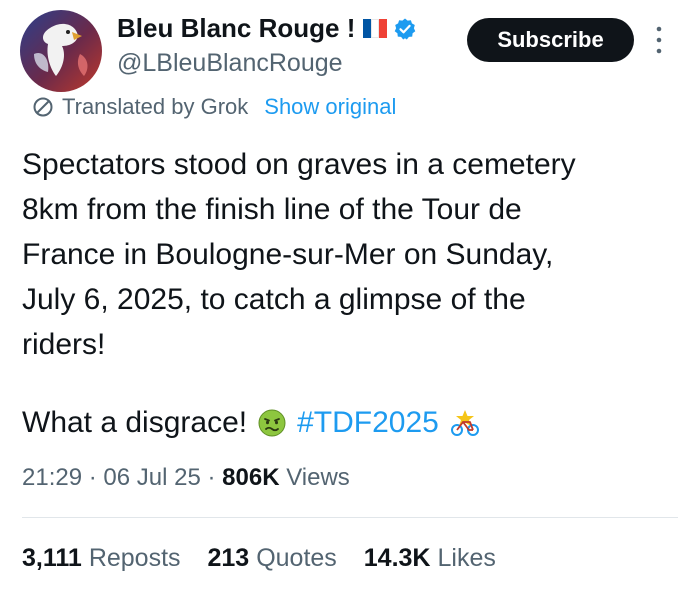  Describe the element at coordinates (466, 558) in the screenshot. I see `likes-label: Likes` at that location.